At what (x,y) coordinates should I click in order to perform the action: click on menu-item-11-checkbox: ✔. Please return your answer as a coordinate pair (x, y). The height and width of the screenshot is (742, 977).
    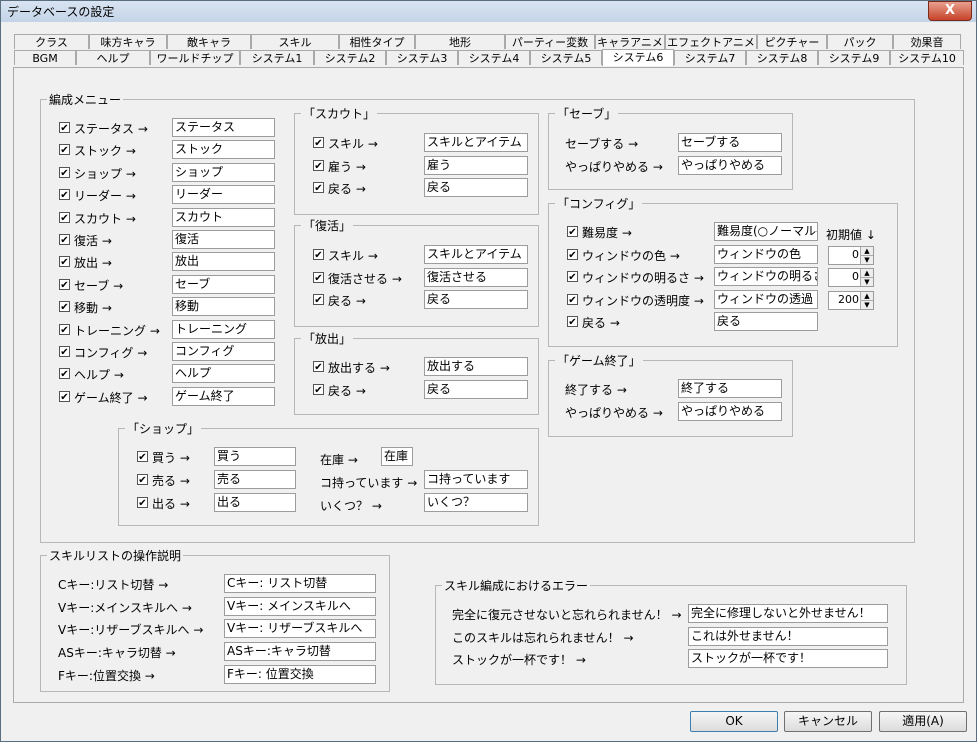
    Looking at the image, I should click on (64, 374).